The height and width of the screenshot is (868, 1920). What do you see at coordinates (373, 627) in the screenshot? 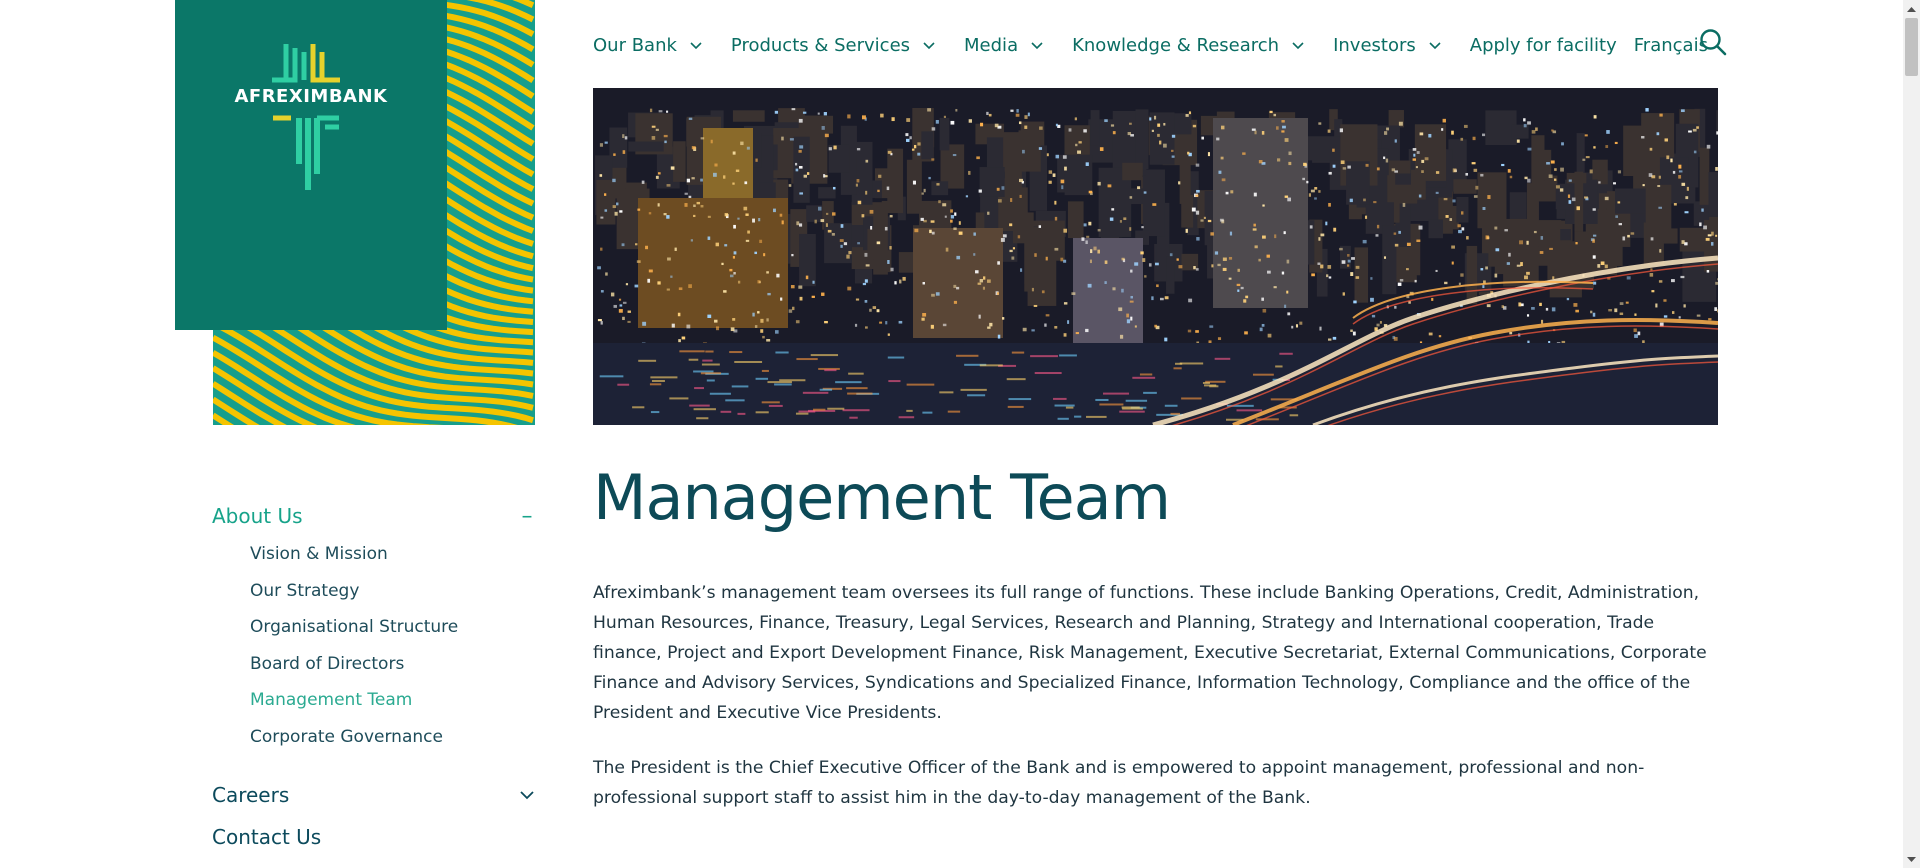
I see `sidebar-item-organisational-structure: Organisational Structure` at bounding box center [373, 627].